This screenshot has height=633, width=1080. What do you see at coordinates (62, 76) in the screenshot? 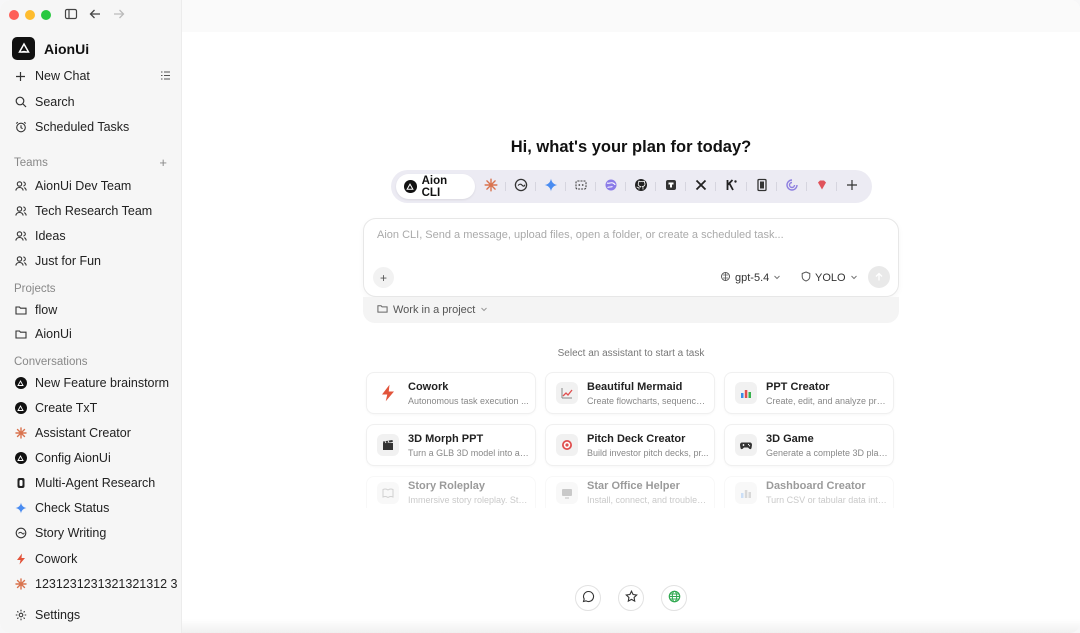
I see `new-chat-label: New Chat` at bounding box center [62, 76].